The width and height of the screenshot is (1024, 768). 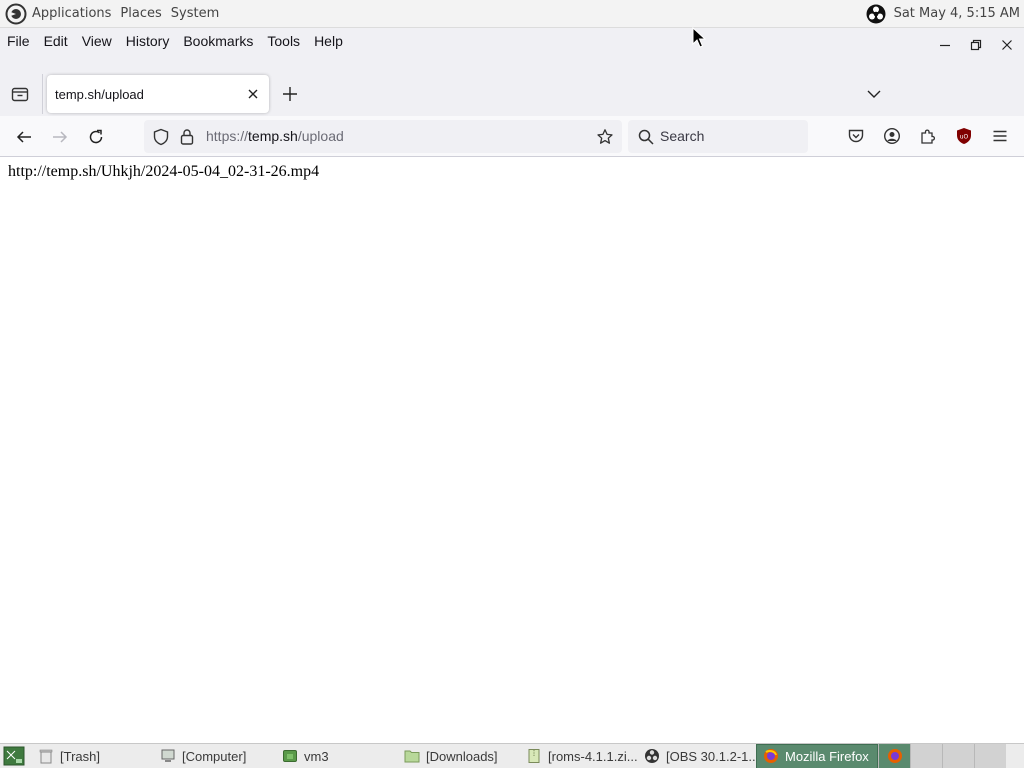 I want to click on task-computer: [Computer], so click(x=211, y=756).